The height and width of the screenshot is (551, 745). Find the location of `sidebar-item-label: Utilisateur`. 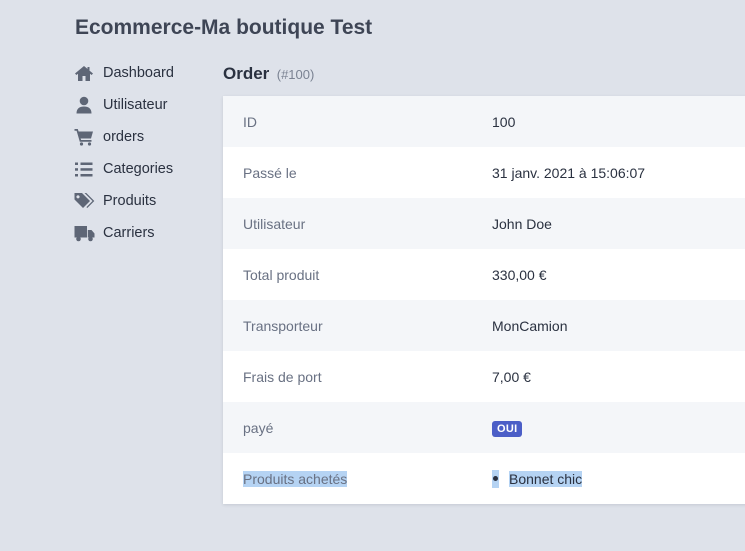

sidebar-item-label: Utilisateur is located at coordinates (135, 105).